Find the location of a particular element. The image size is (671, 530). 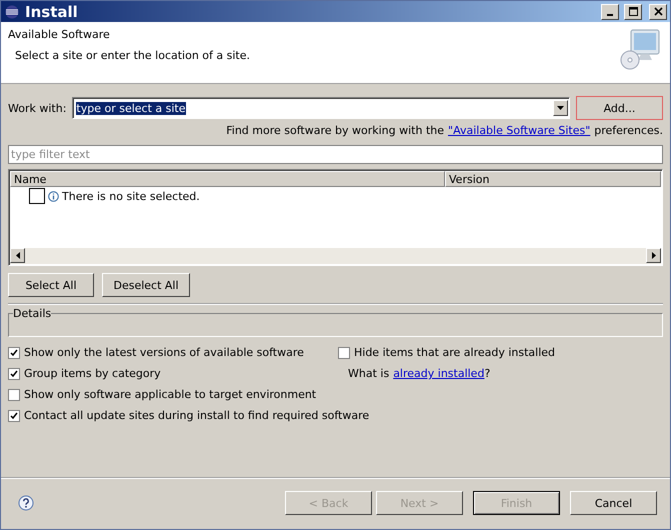

help-icon is located at coordinates (26, 503).